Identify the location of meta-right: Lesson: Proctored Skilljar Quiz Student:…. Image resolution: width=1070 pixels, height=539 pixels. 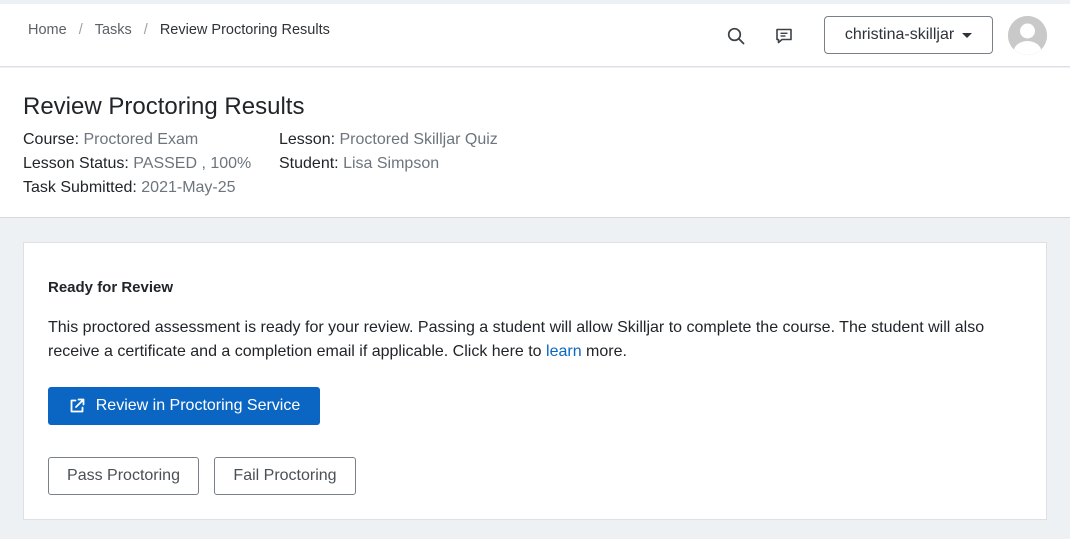
(388, 152).